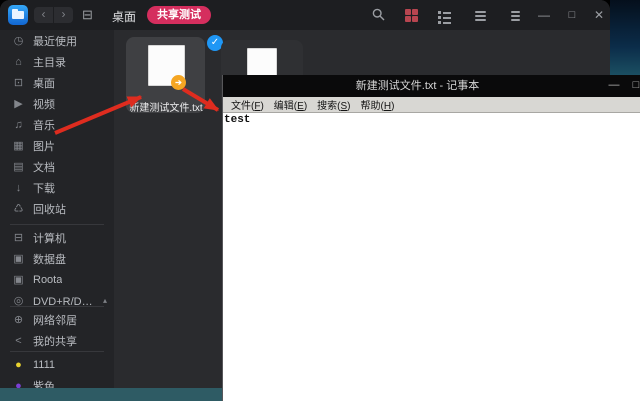 The width and height of the screenshot is (640, 401). What do you see at coordinates (44, 364) in the screenshot?
I see `sidebar-item-label: 1111` at bounding box center [44, 364].